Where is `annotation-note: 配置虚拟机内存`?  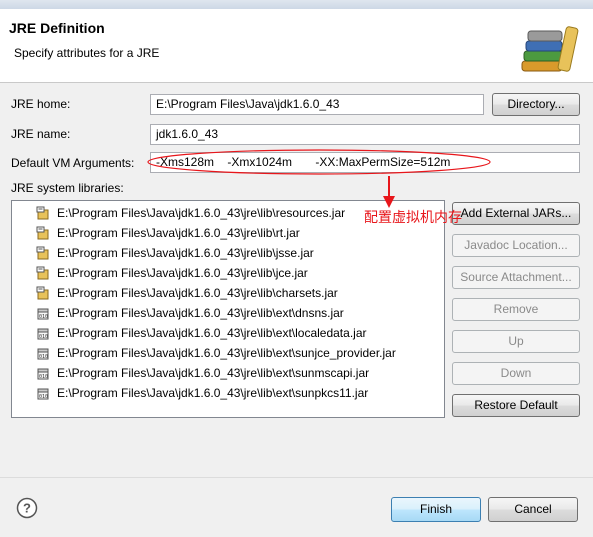 annotation-note: 配置虚拟机内存 is located at coordinates (413, 218).